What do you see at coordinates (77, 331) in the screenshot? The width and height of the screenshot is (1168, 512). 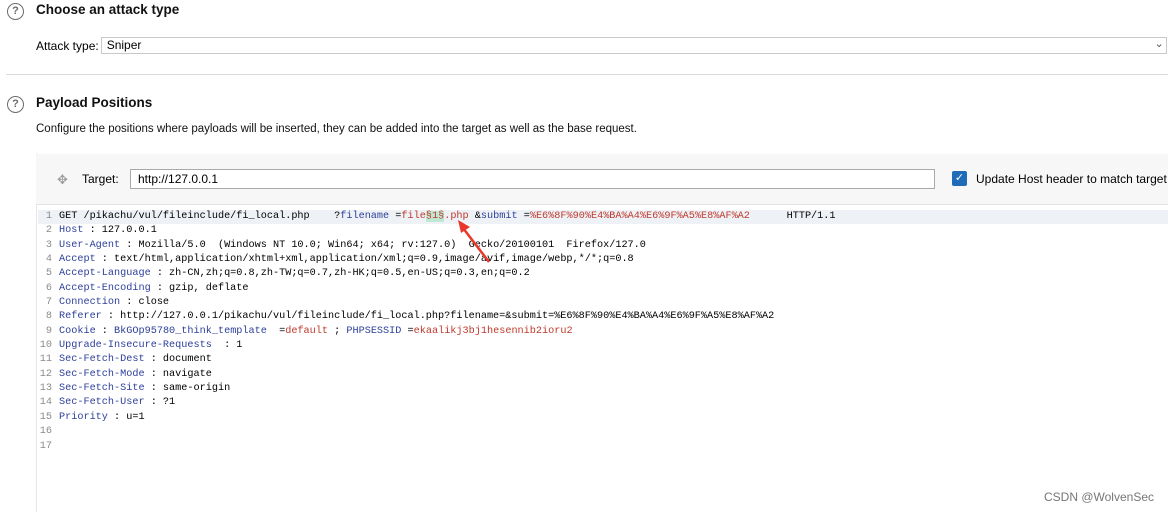 I see `request-key: Cookie` at bounding box center [77, 331].